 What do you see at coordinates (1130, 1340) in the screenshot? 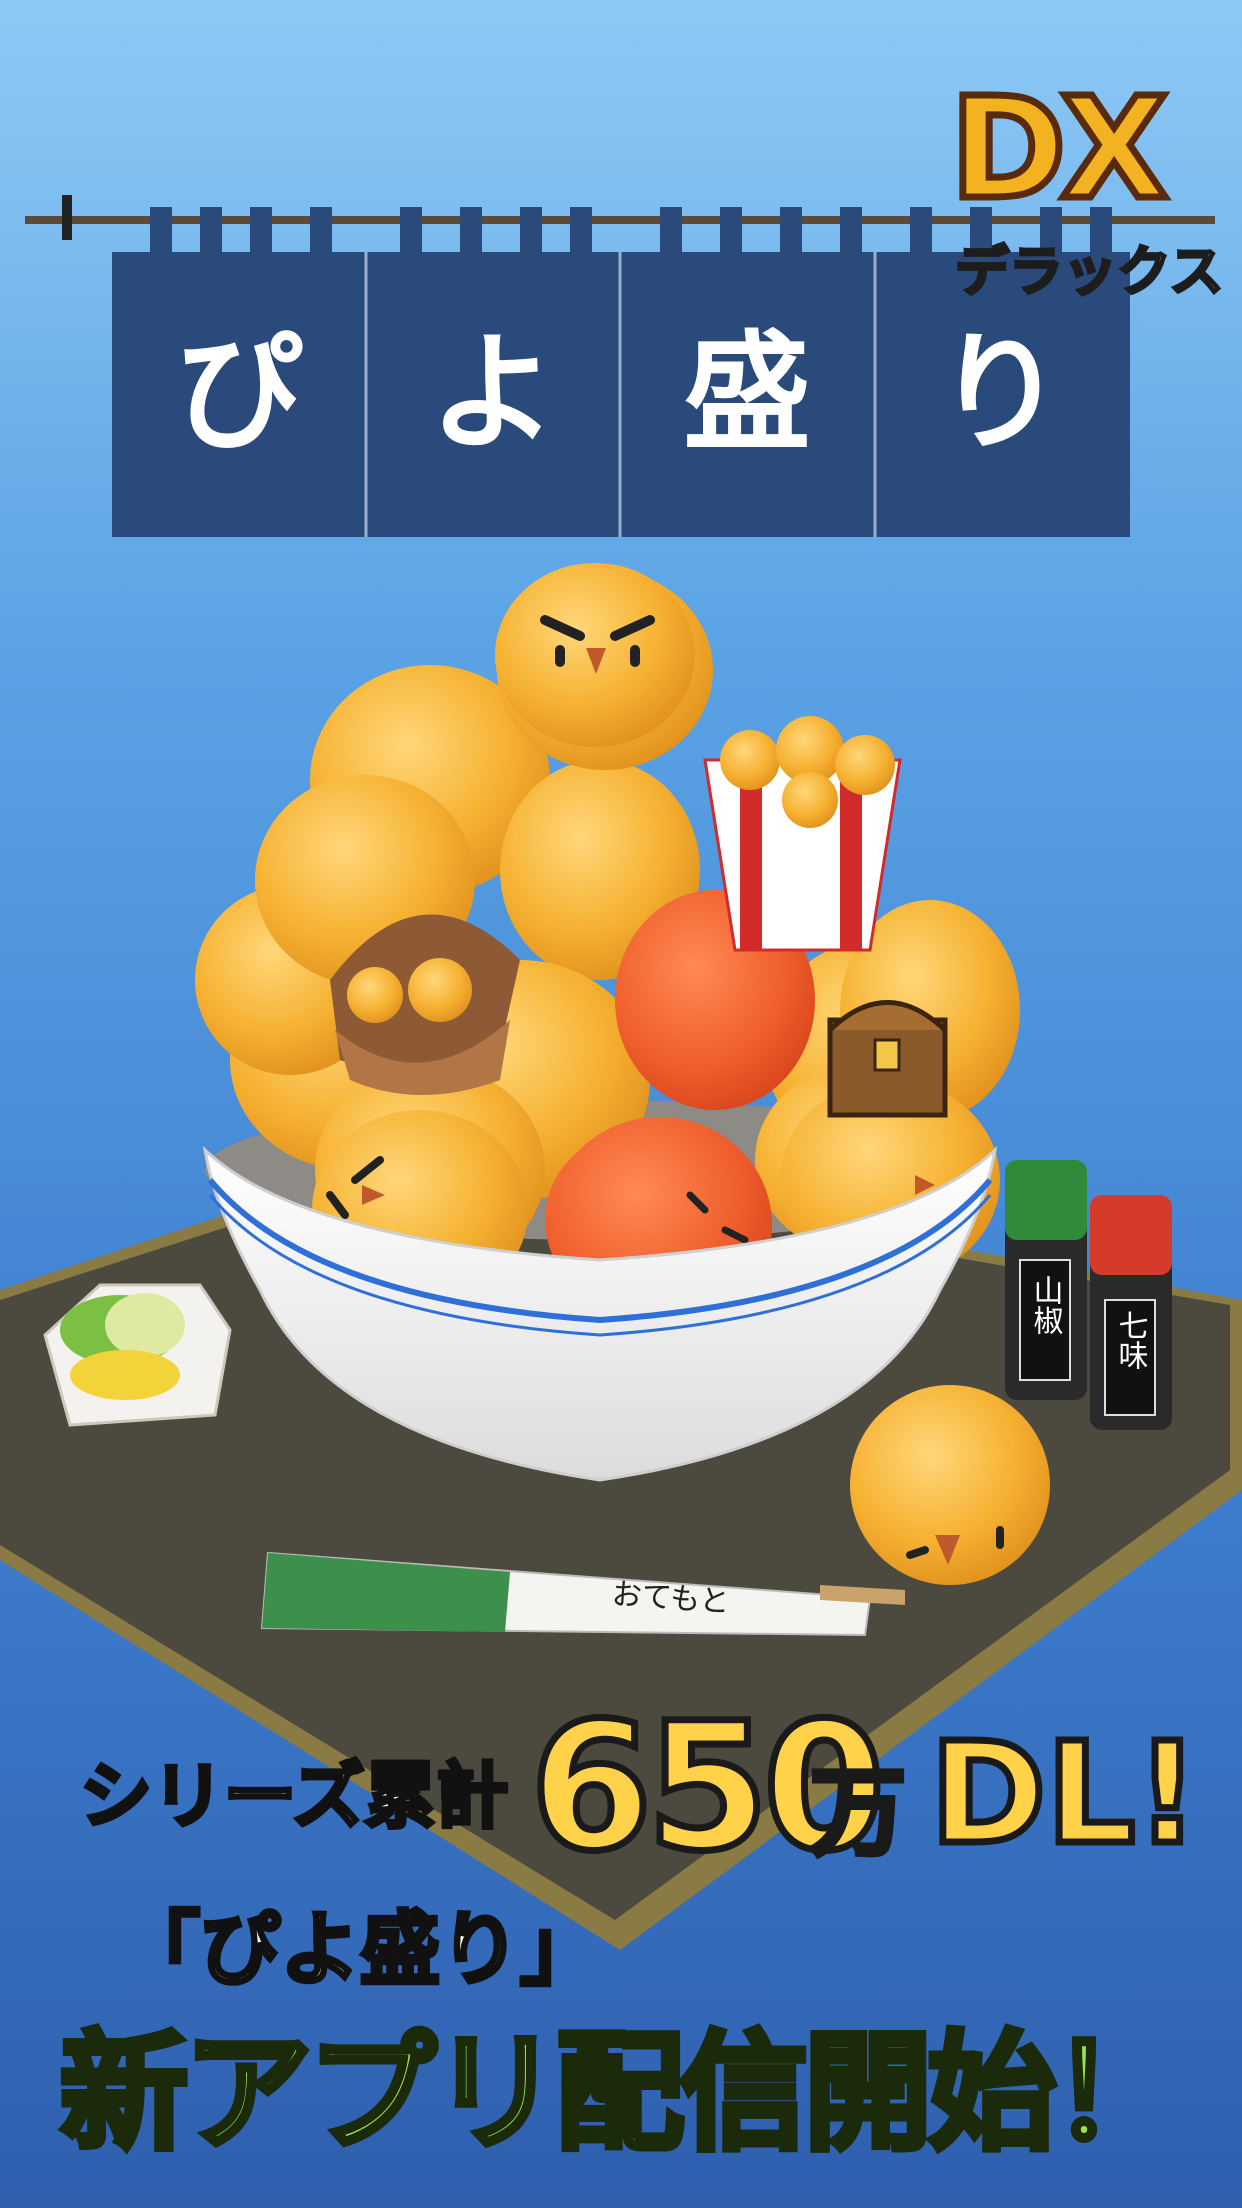
I see `bottle-right-label: 七味` at bounding box center [1130, 1340].